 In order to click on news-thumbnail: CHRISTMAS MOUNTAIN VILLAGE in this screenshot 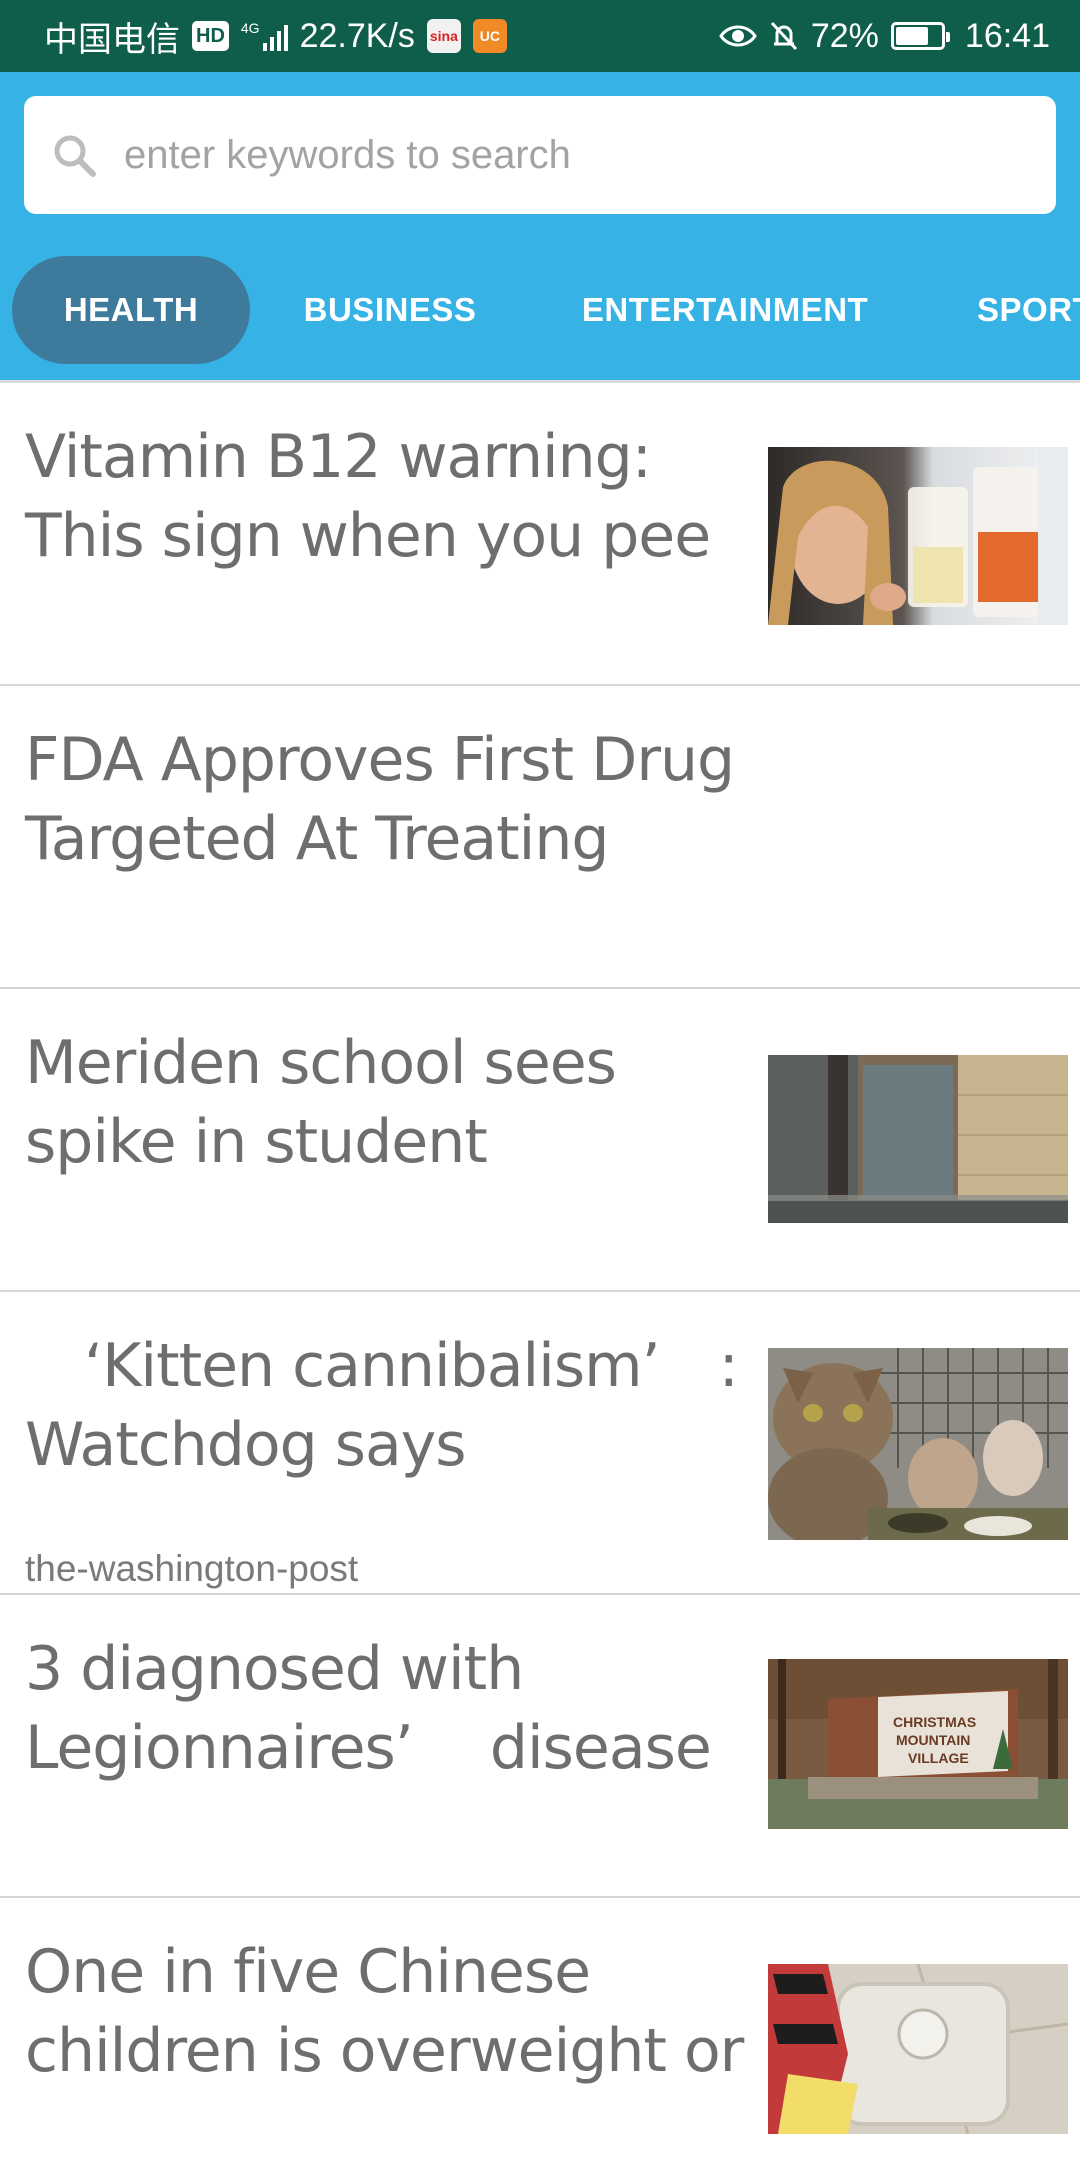, I will do `click(918, 1744)`.